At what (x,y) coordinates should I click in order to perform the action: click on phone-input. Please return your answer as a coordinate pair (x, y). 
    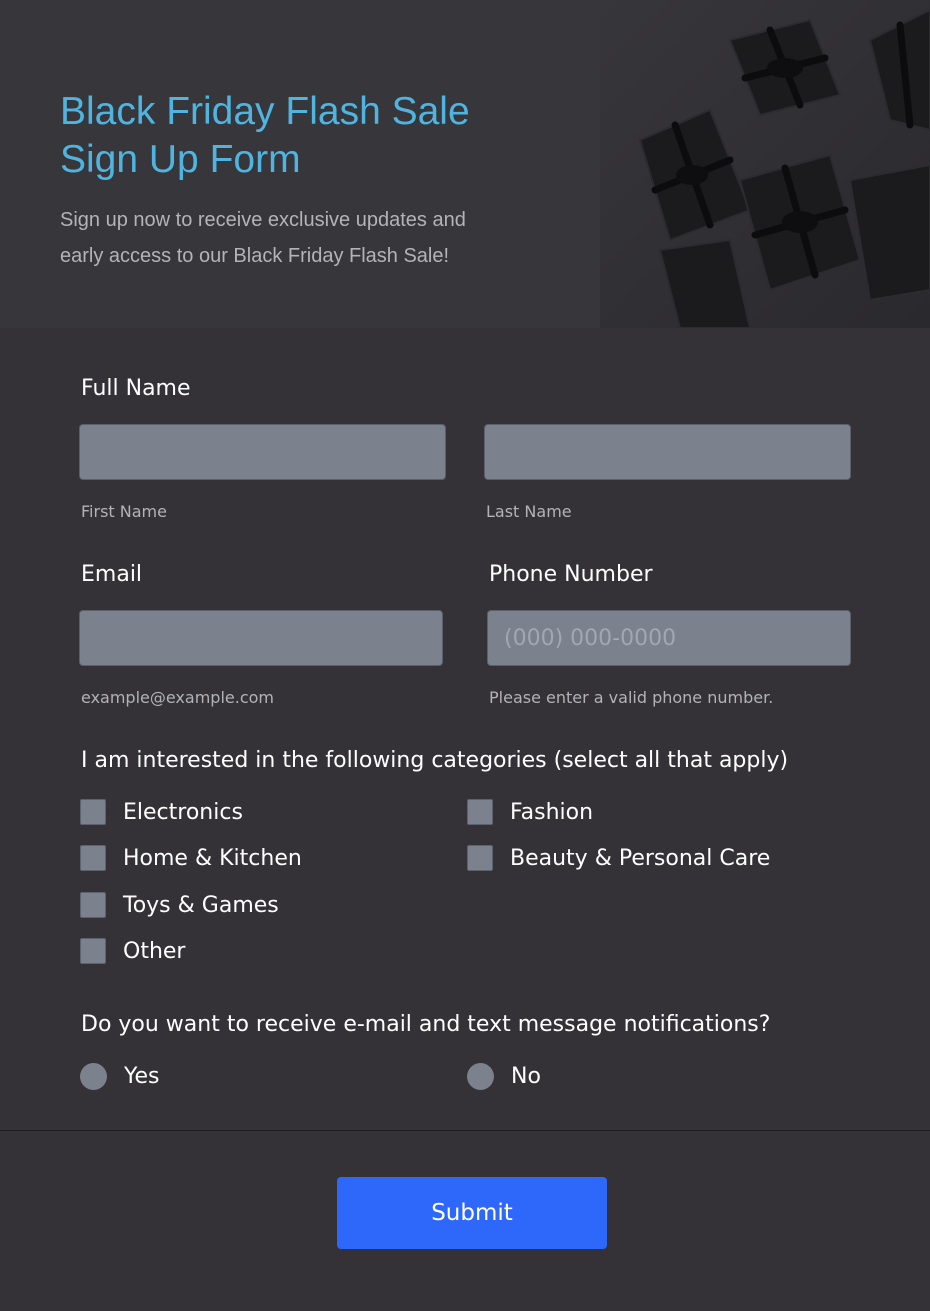
    Looking at the image, I should click on (669, 638).